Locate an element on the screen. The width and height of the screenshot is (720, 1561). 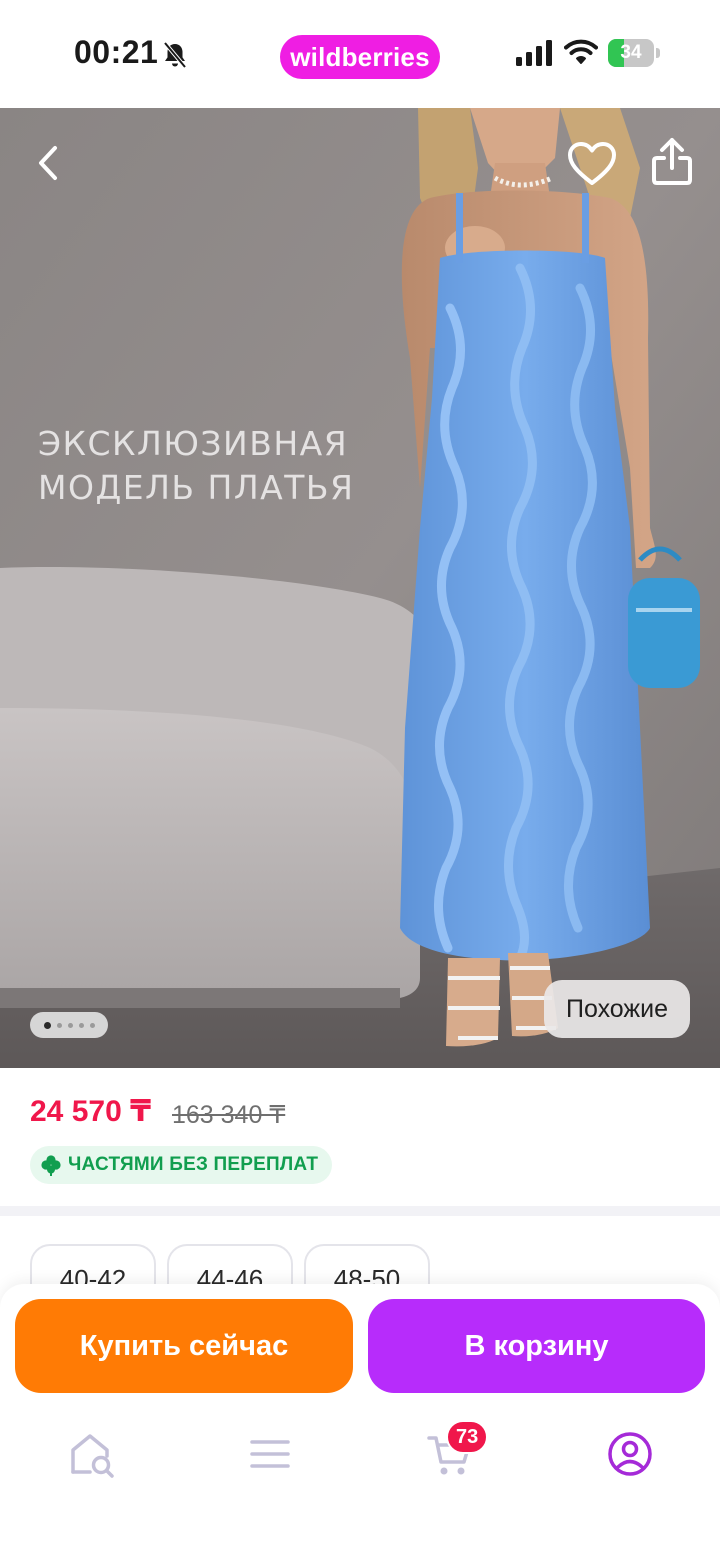
battery-icon: 34 is located at coordinates (634, 53).